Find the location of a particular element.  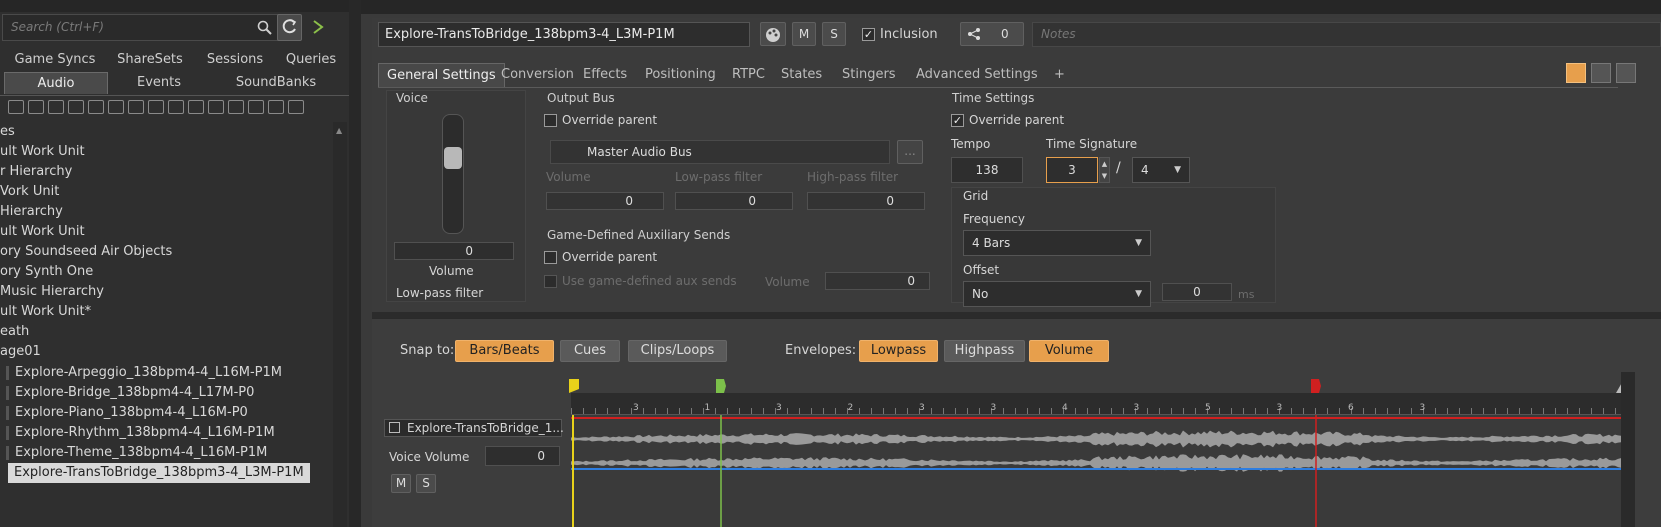

waveform-view is located at coordinates (1096, 471).